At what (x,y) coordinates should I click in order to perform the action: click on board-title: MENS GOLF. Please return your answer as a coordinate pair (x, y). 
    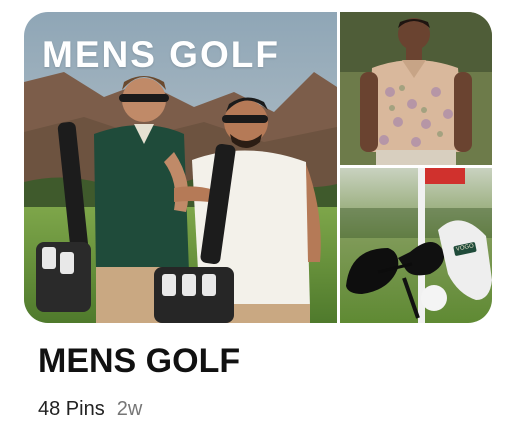
    Looking at the image, I should click on (139, 361).